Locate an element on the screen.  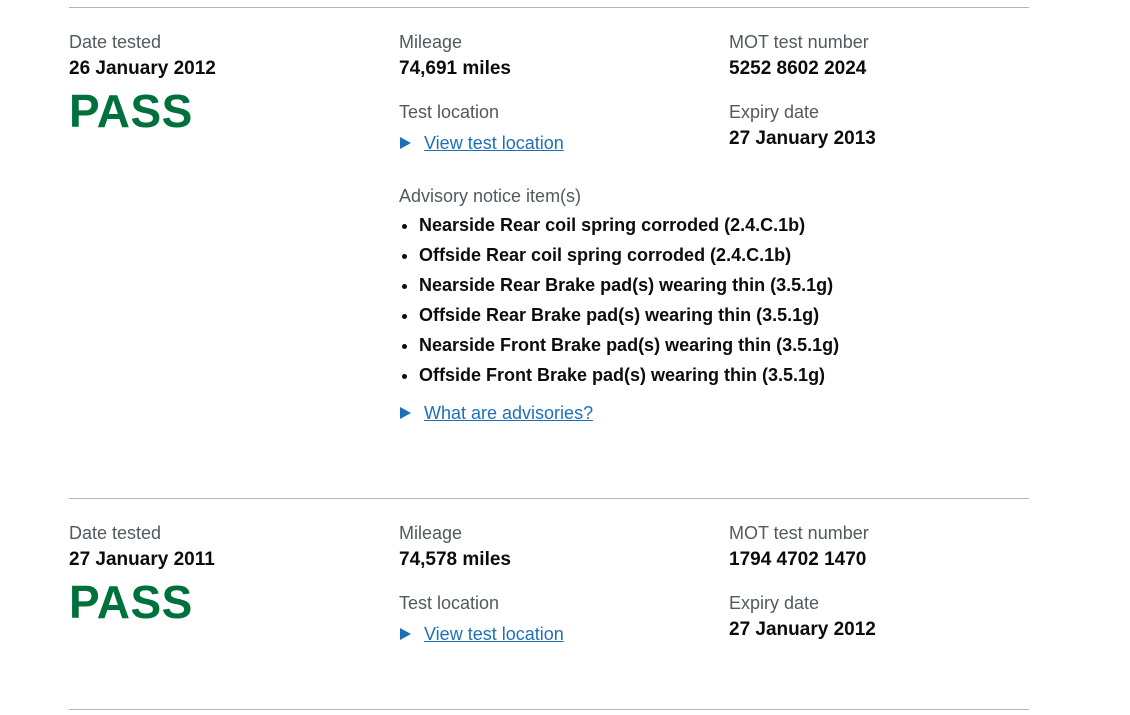
expiry-date-value: 27 January 2013 is located at coordinates (802, 138).